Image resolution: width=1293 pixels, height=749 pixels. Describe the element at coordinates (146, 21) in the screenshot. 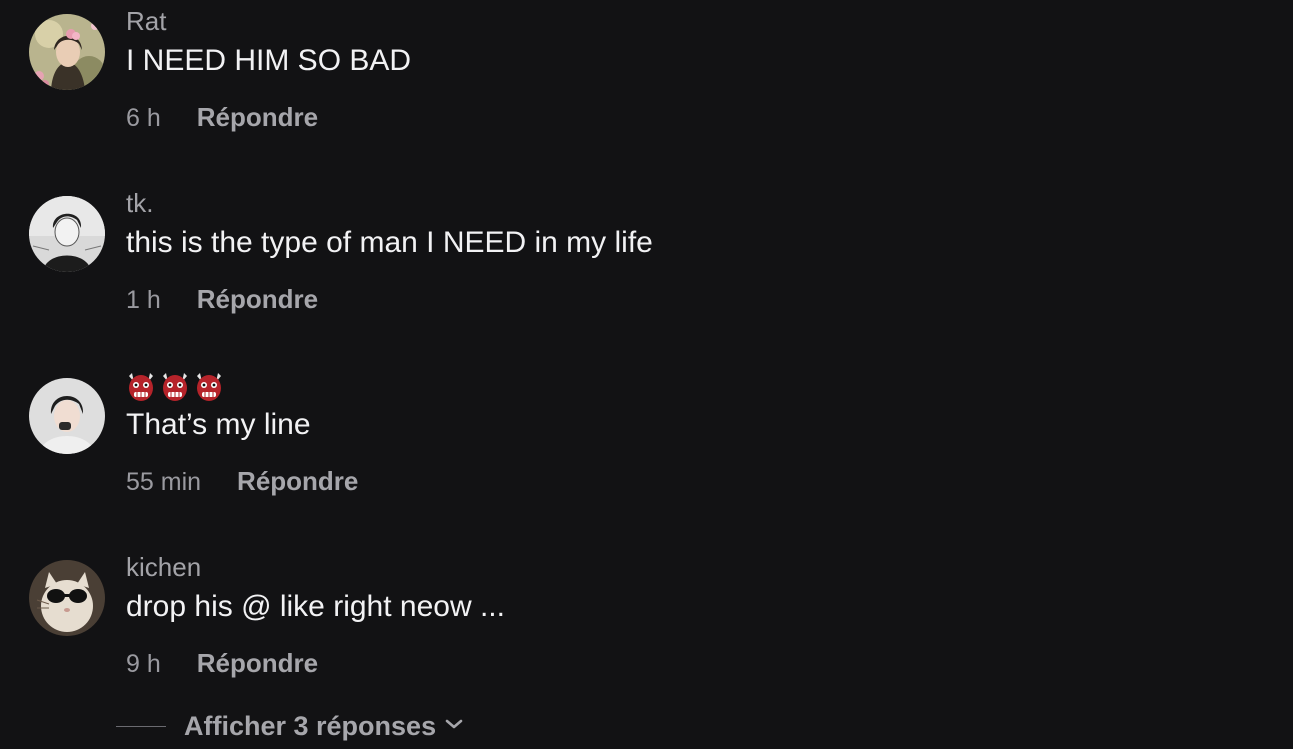

I see `comment-username: Rat` at that location.